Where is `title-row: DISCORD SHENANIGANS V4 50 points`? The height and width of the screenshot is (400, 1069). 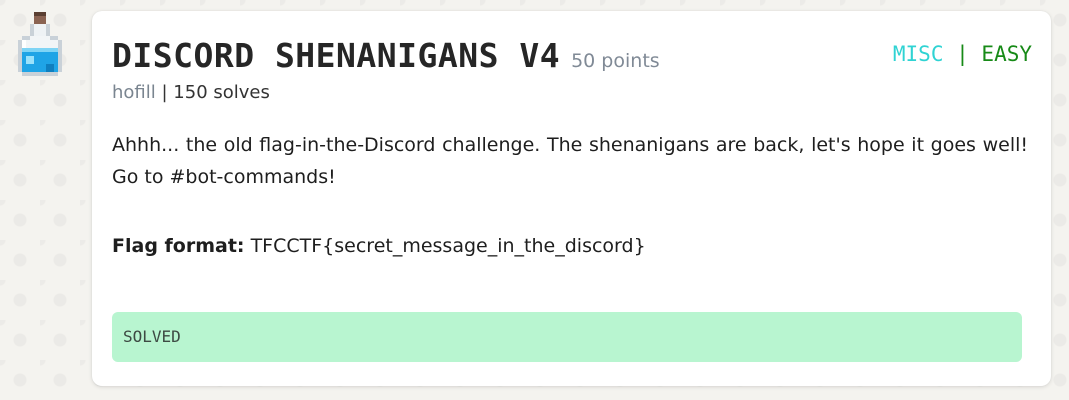 title-row: DISCORD SHENANIGANS V4 50 points is located at coordinates (386, 56).